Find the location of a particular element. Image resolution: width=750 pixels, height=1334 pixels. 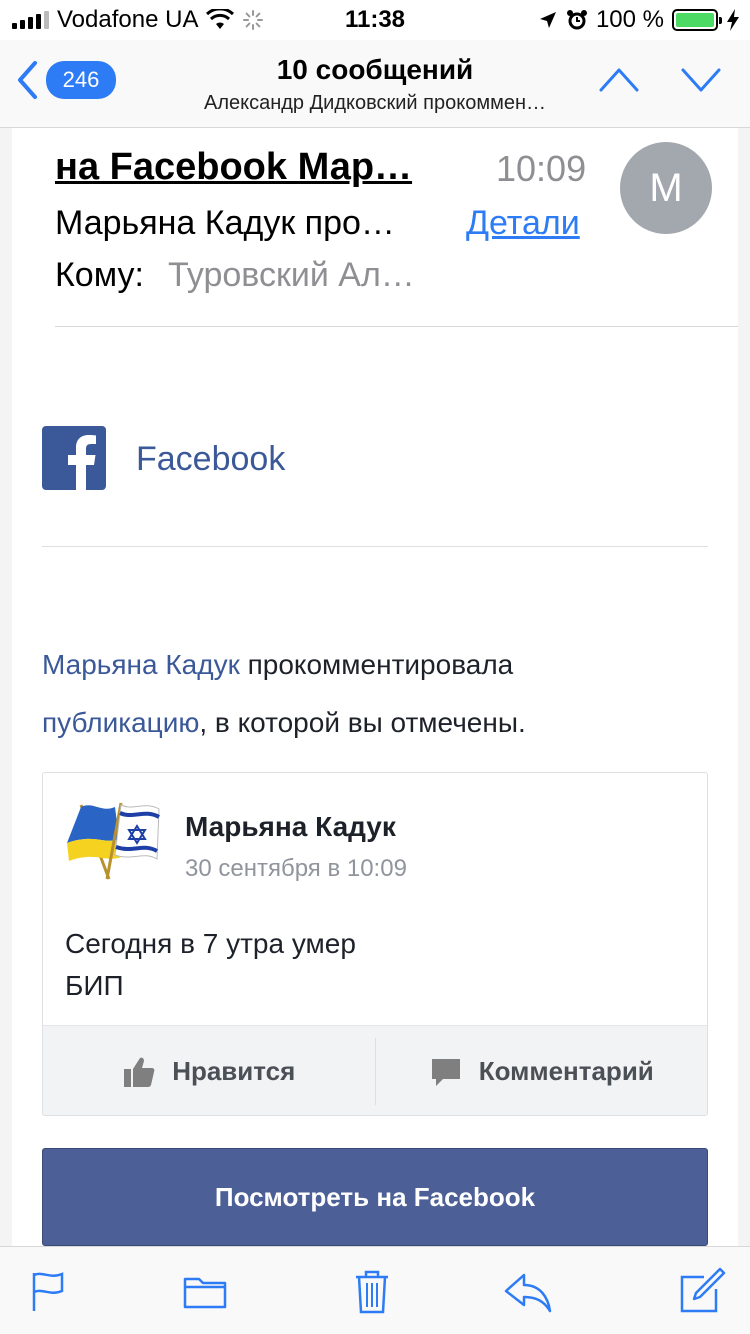

location-arrow-icon is located at coordinates (547, 20).